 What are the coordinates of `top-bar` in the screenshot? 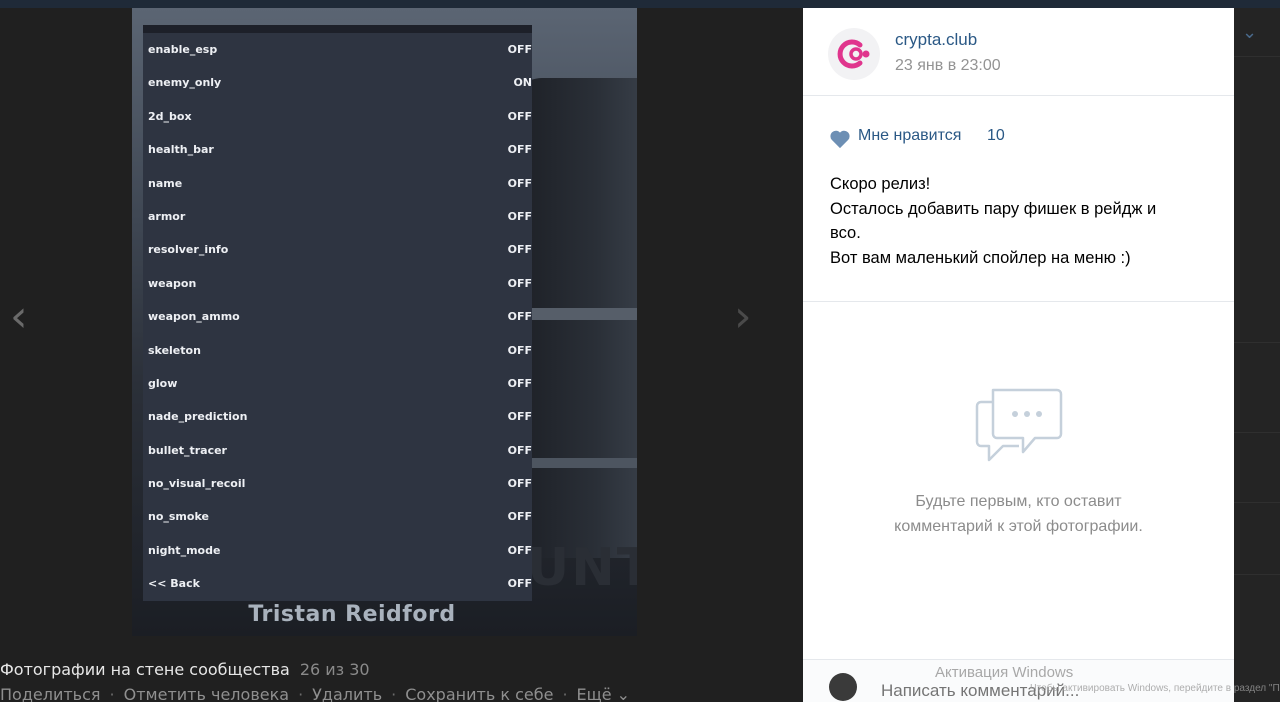 It's located at (640, 4).